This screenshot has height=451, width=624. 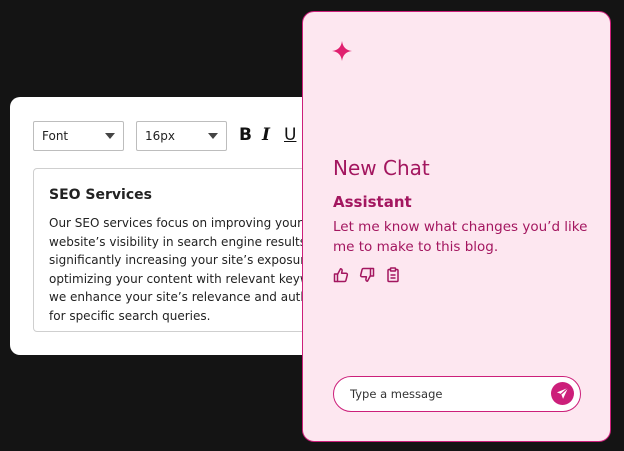 I want to click on bold-button: B, so click(x=245, y=135).